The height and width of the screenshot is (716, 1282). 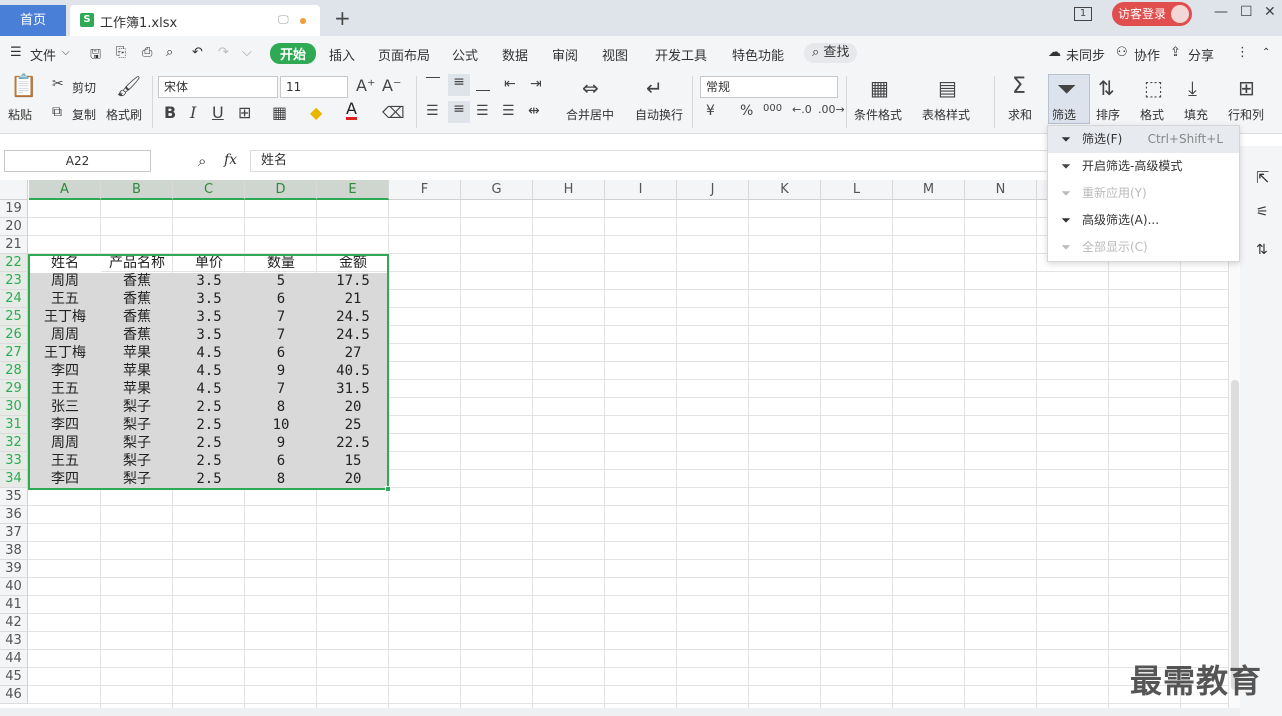 What do you see at coordinates (351, 110) in the screenshot?
I see `font-color-icon: A` at bounding box center [351, 110].